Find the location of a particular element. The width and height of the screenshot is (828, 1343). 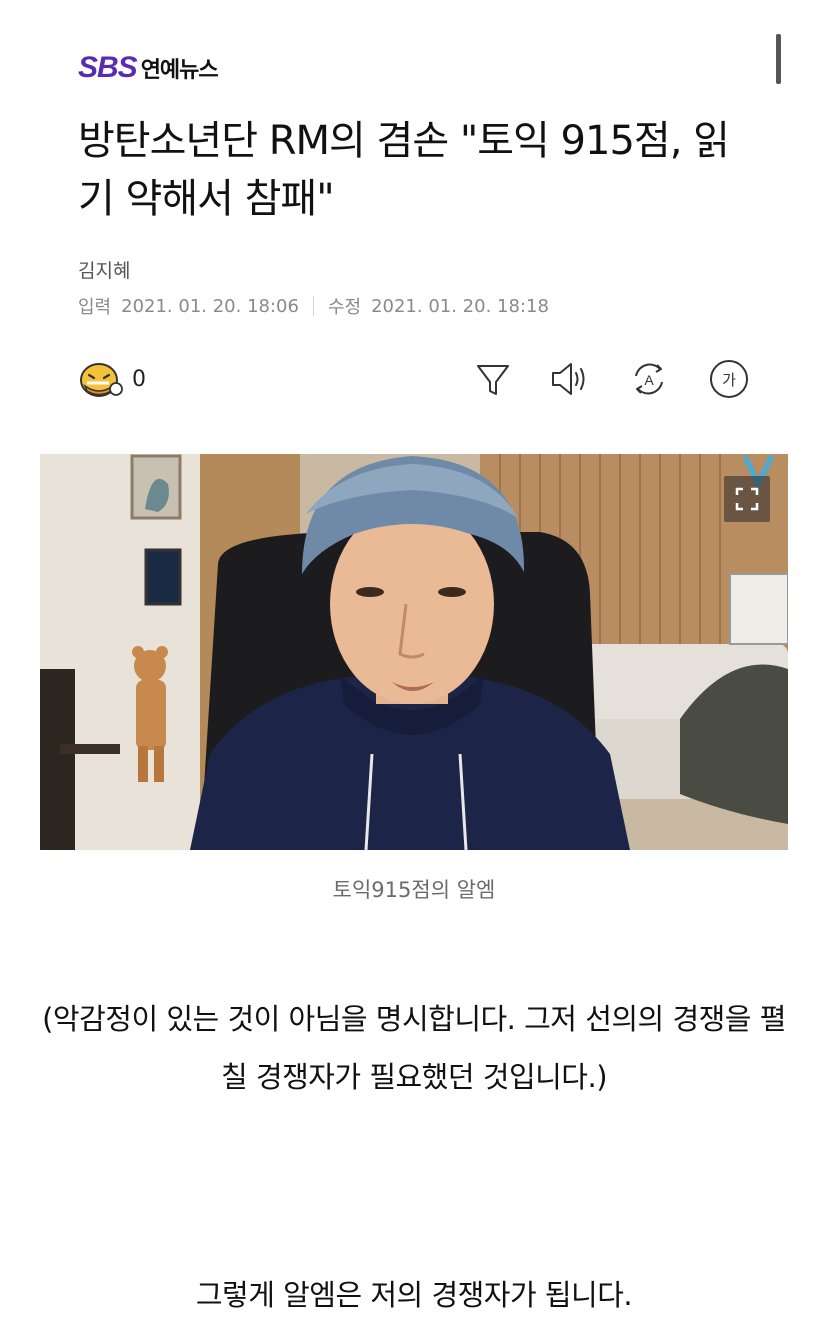

reaction-icon is located at coordinates (101, 380).